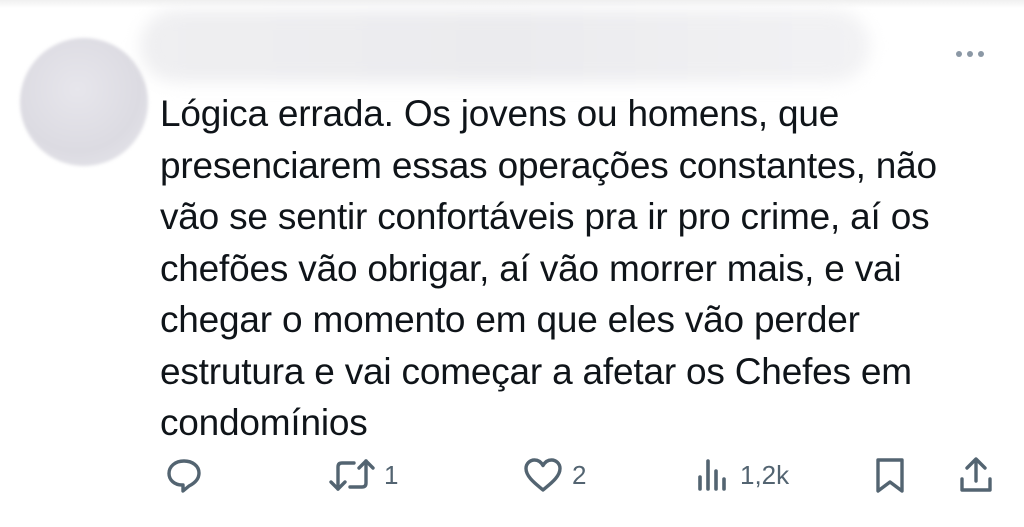  I want to click on blurred-user-header, so click(505, 46).